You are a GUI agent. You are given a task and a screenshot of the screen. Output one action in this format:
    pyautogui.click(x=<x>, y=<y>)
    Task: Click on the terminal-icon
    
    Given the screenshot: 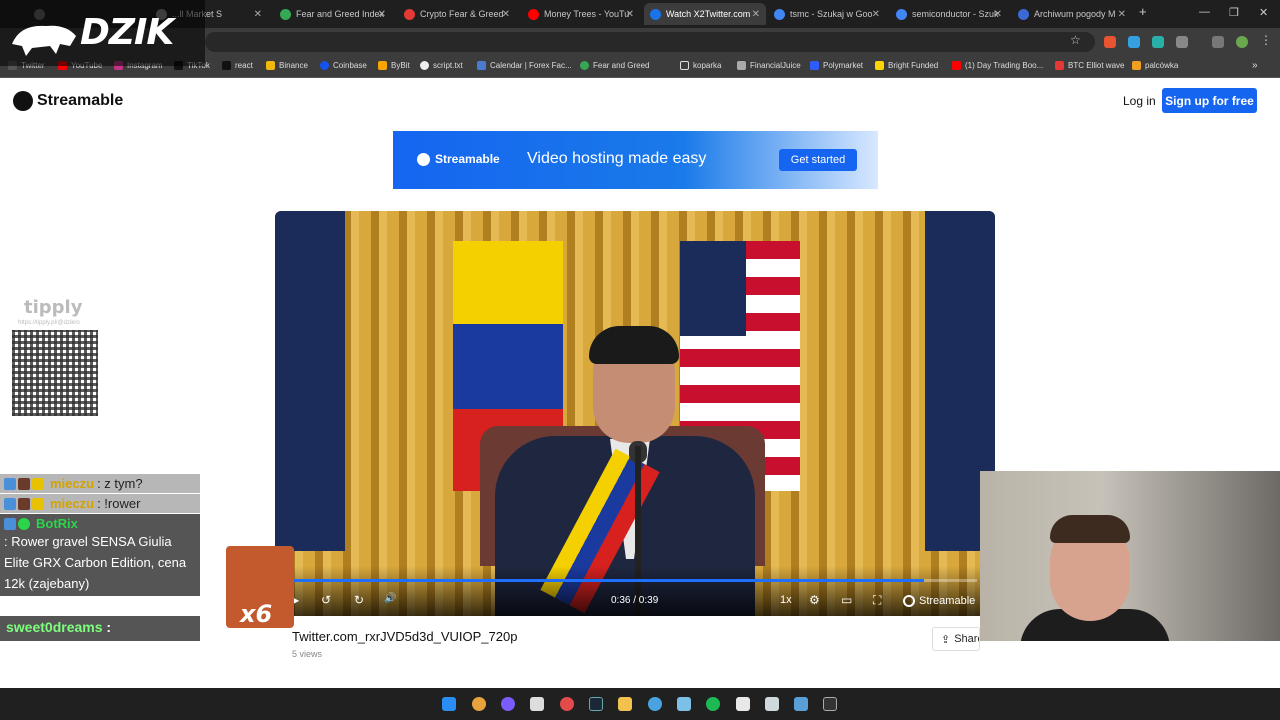 What is the action you would take?
    pyautogui.click(x=830, y=704)
    